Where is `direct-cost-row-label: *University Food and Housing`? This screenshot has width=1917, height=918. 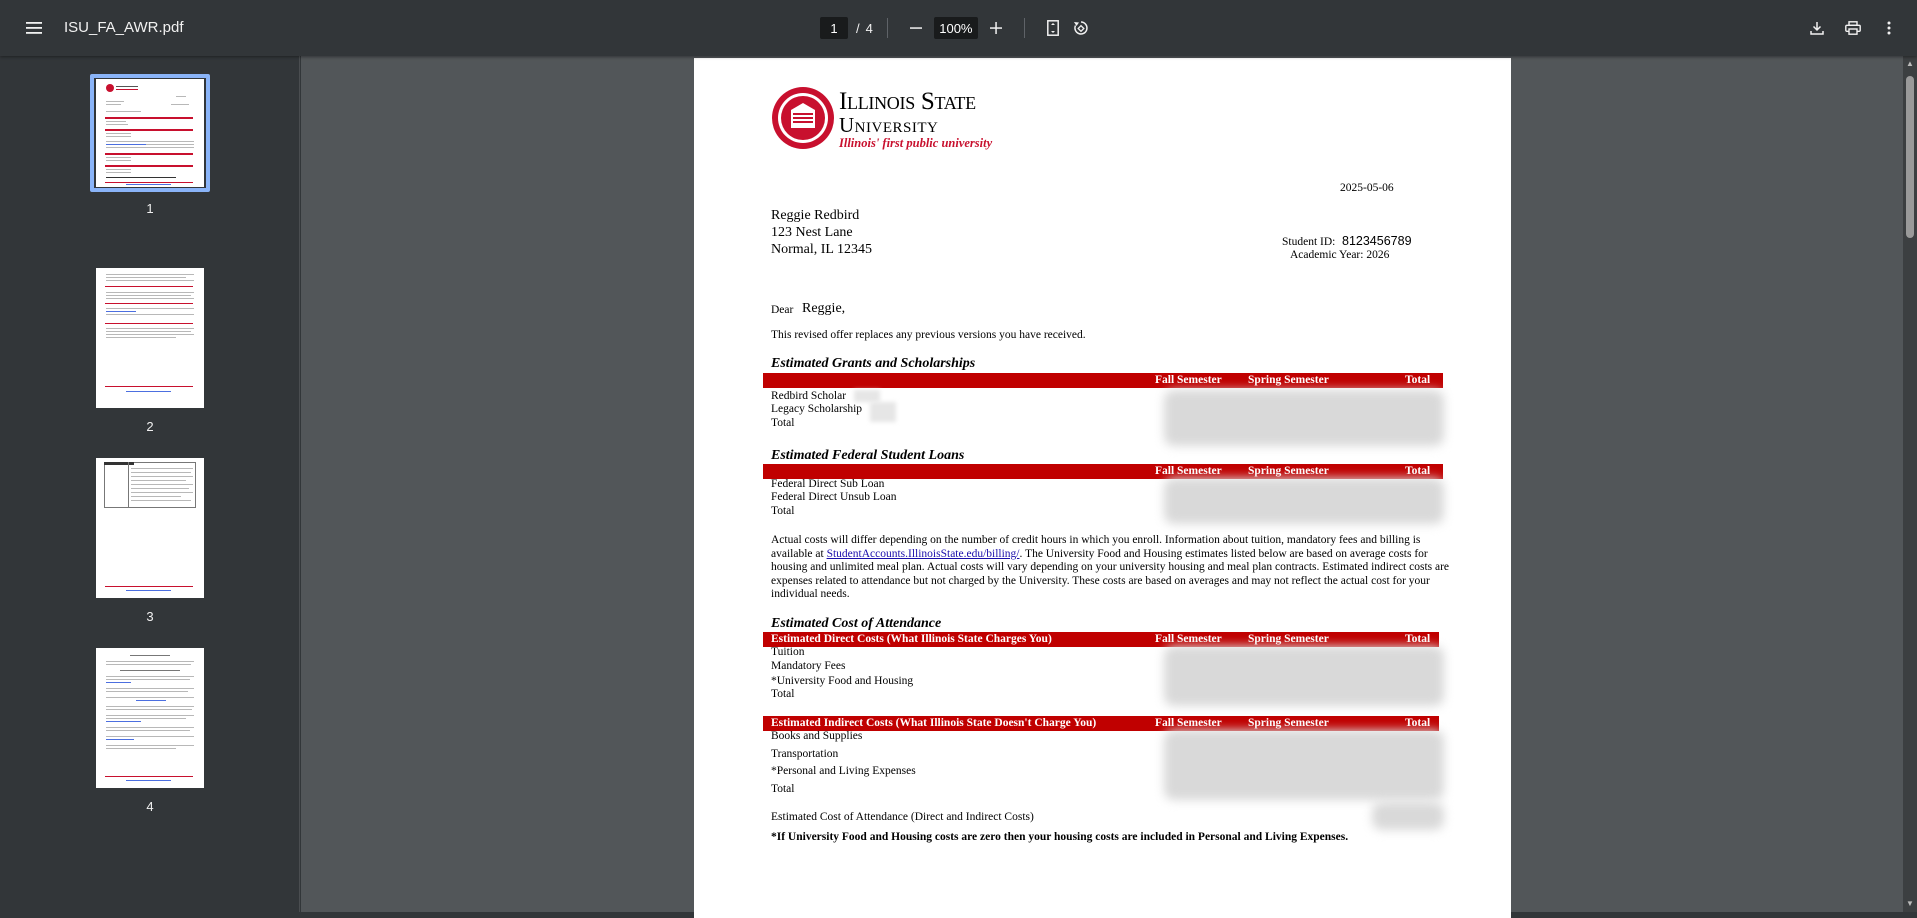 direct-cost-row-label: *University Food and Housing is located at coordinates (842, 681).